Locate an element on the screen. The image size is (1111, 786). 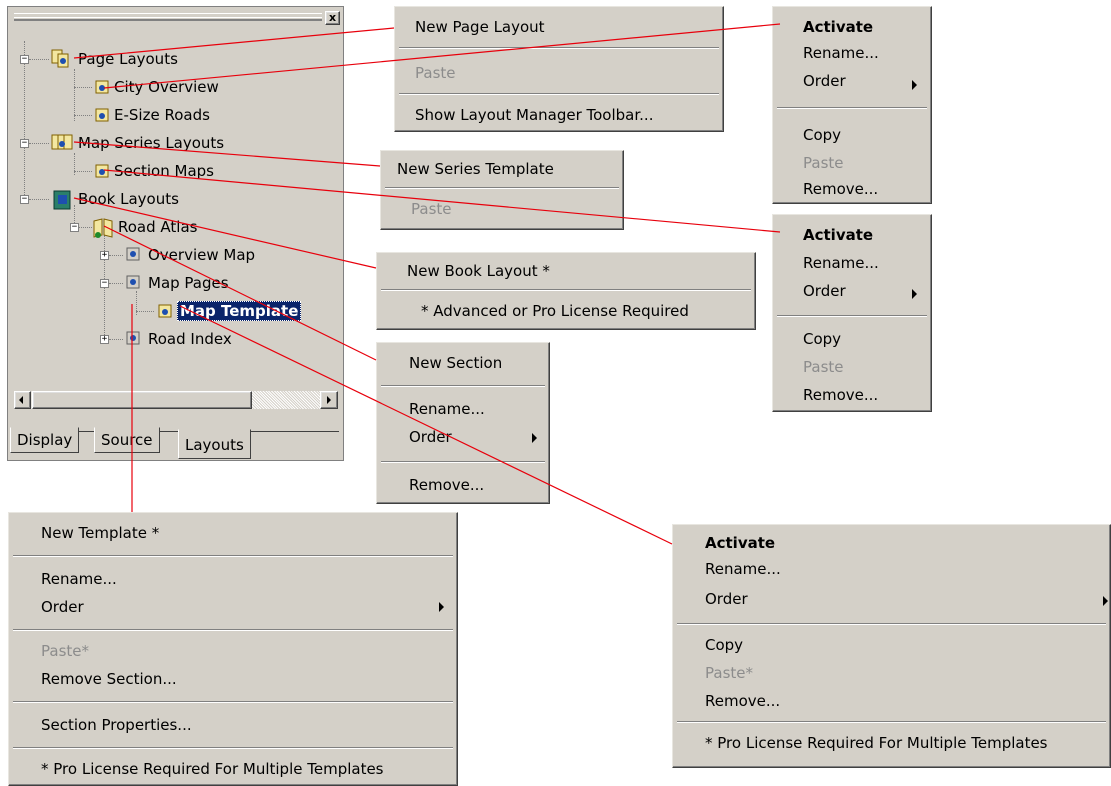
collapse-book-layouts: − is located at coordinates (24, 199).